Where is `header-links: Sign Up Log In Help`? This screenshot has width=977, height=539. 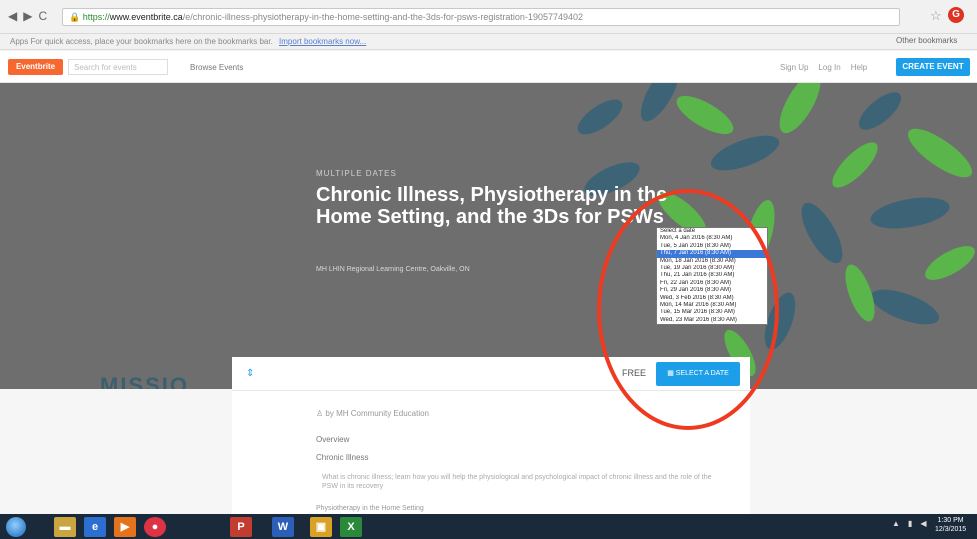
header-links: Sign Up Log In Help is located at coordinates (823, 67).